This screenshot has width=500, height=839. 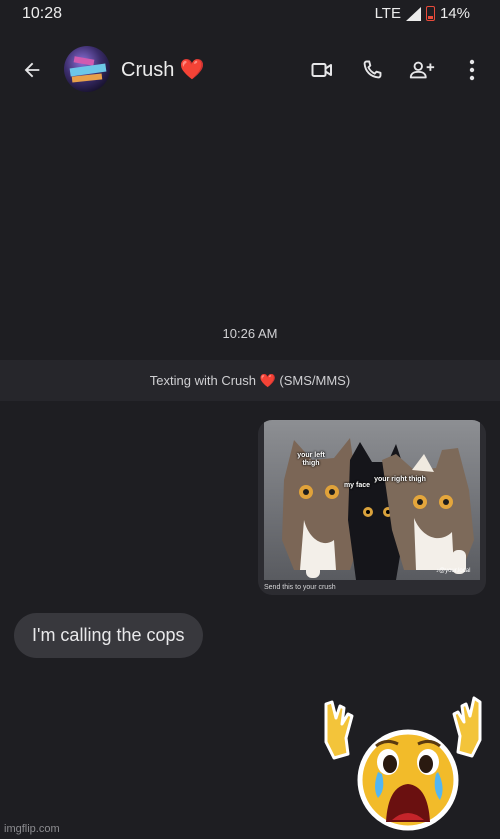 What do you see at coordinates (250, 70) in the screenshot?
I see `conversation-header: Crush ❤️` at bounding box center [250, 70].